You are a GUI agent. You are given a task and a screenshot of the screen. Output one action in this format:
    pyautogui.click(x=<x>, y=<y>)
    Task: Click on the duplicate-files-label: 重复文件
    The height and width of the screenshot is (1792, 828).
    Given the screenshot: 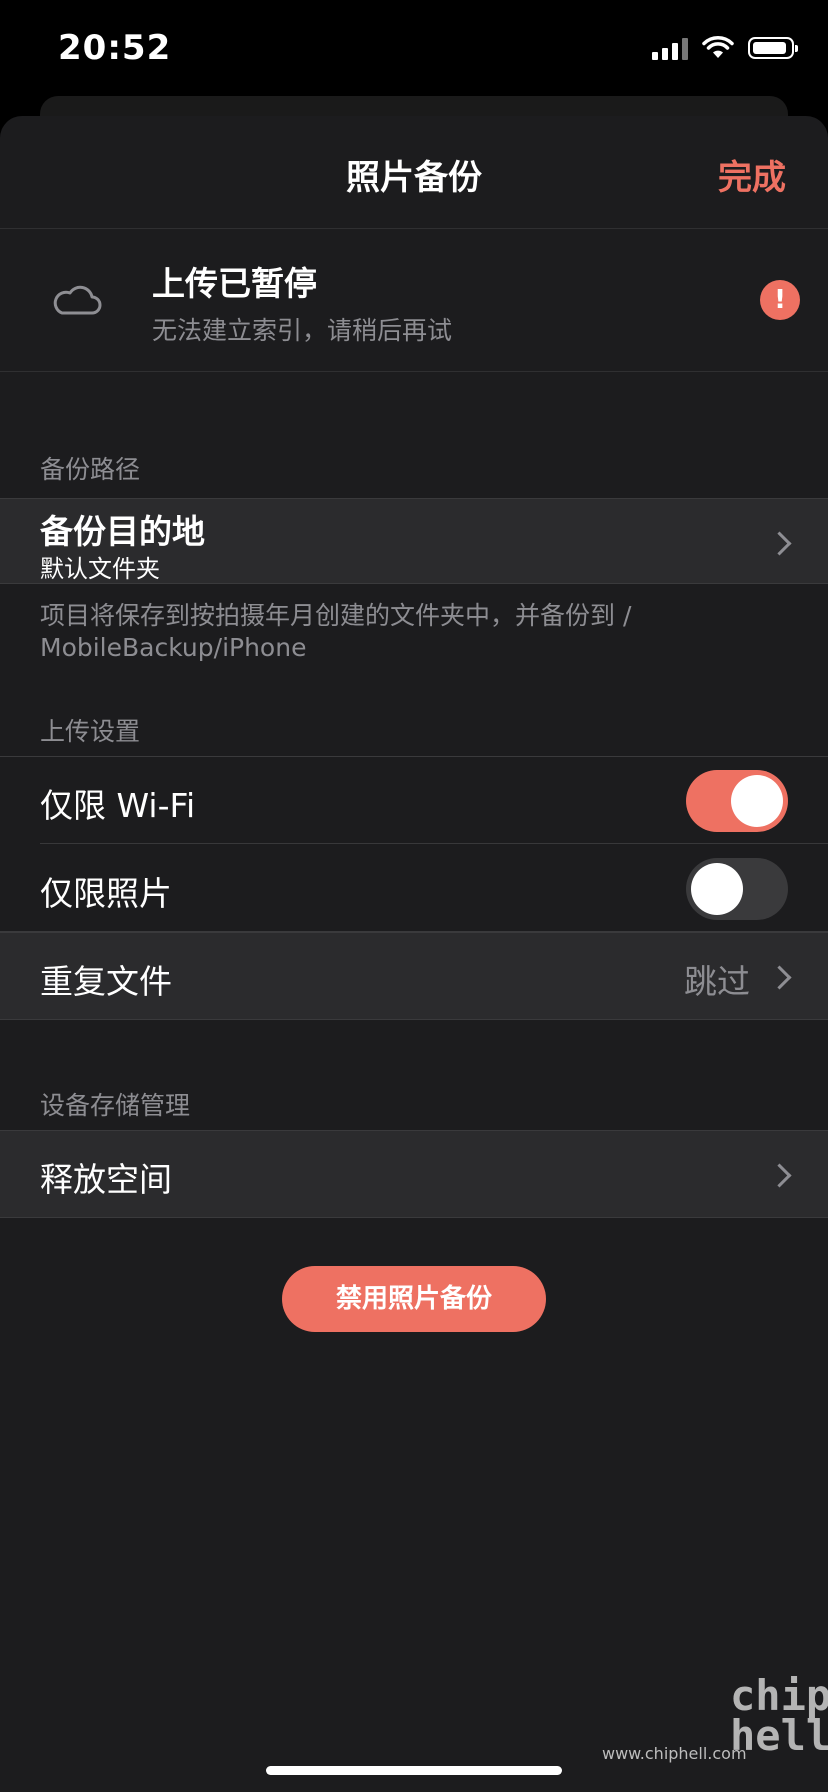 What is the action you would take?
    pyautogui.click(x=106, y=981)
    